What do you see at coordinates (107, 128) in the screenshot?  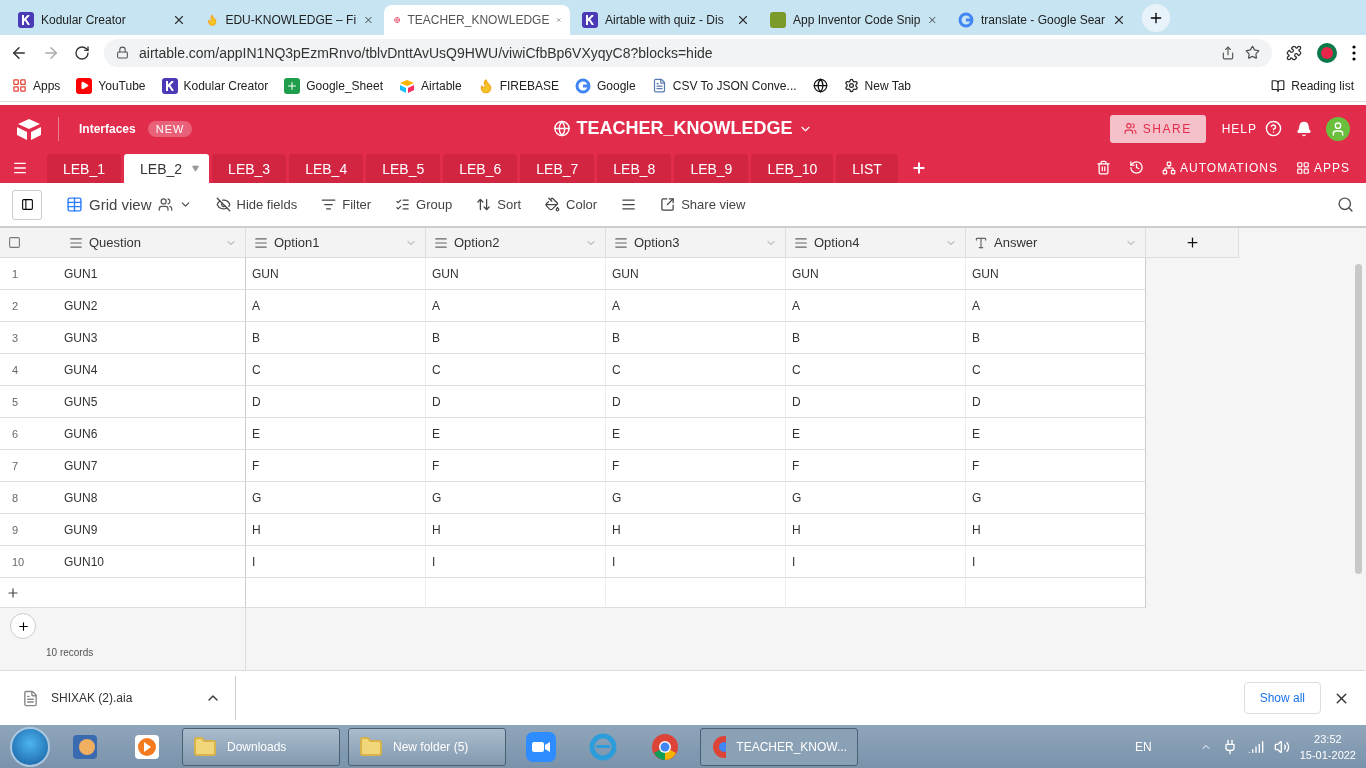 I see `interfaces-link: Interfaces` at bounding box center [107, 128].